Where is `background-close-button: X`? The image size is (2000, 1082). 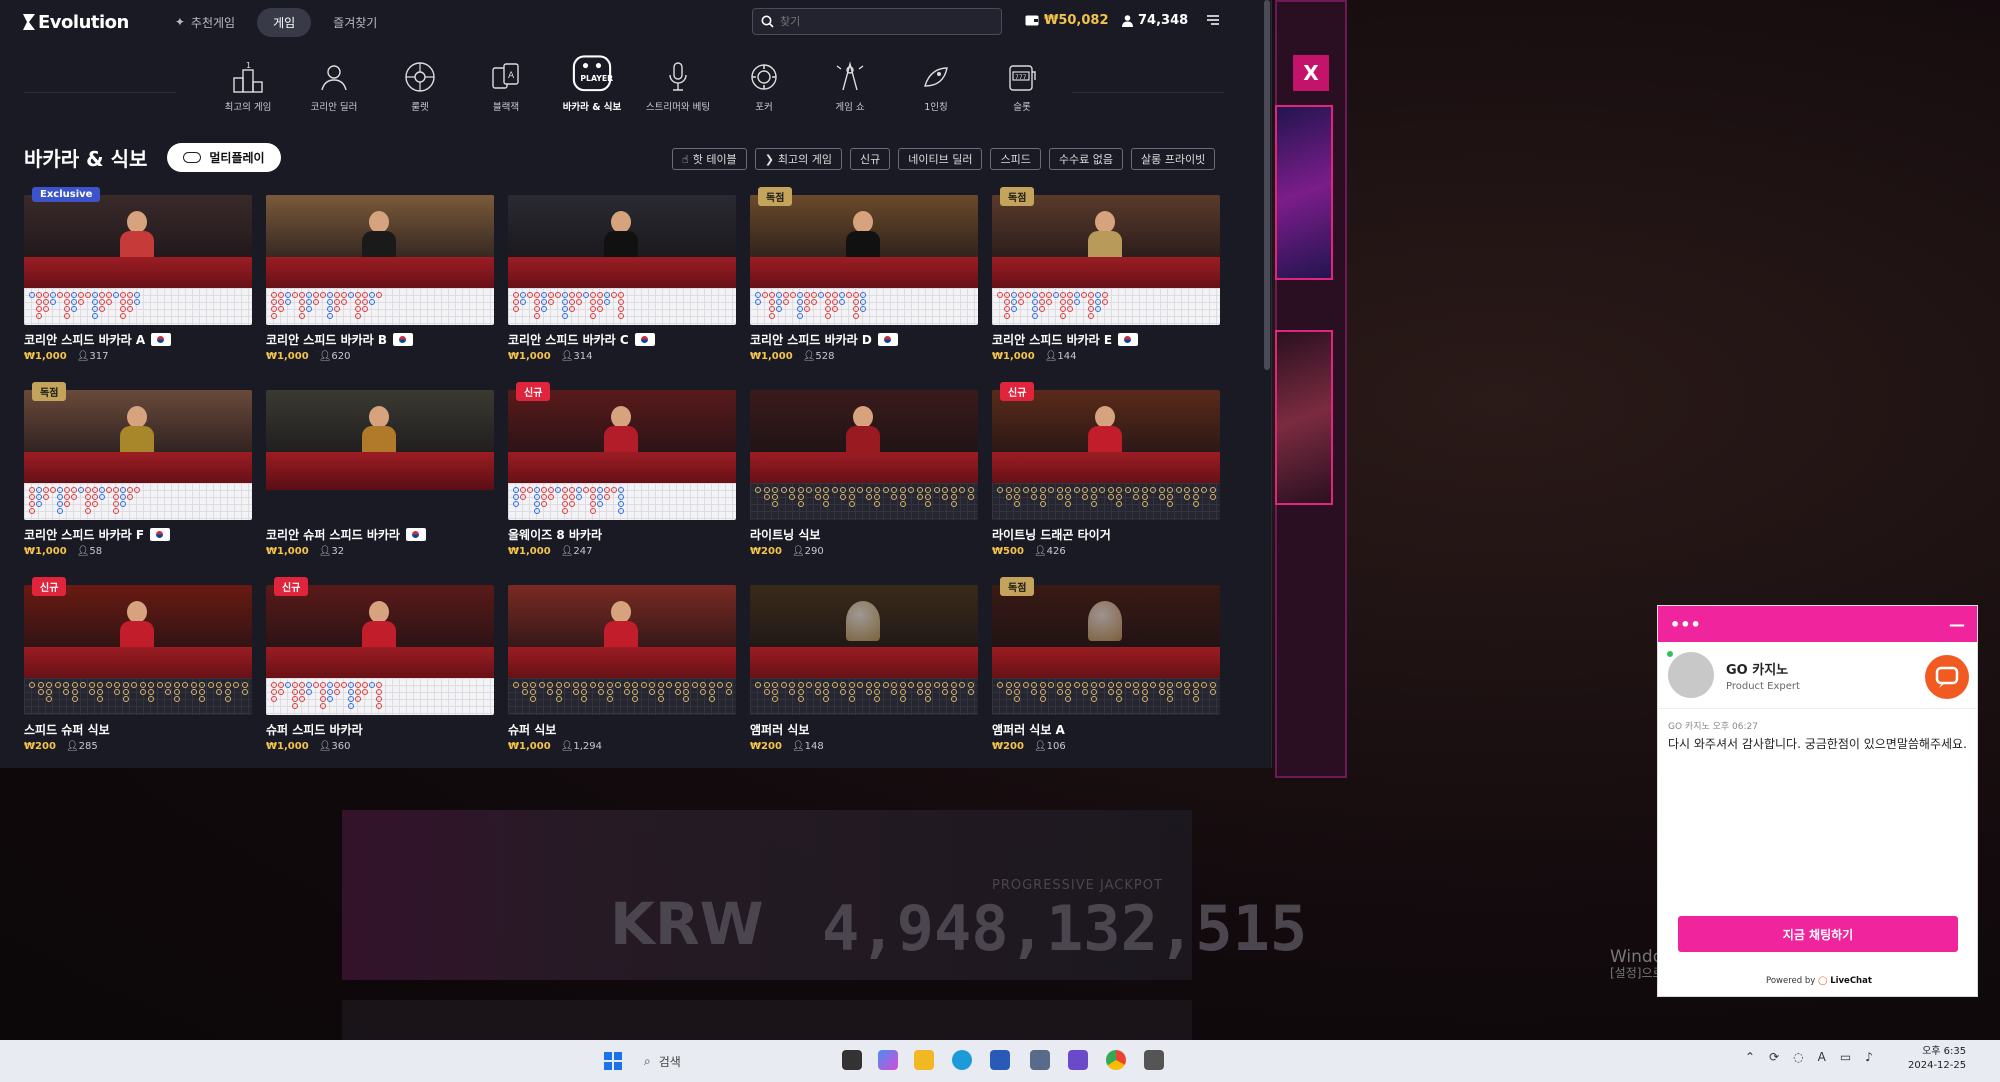 background-close-button: X is located at coordinates (1311, 73).